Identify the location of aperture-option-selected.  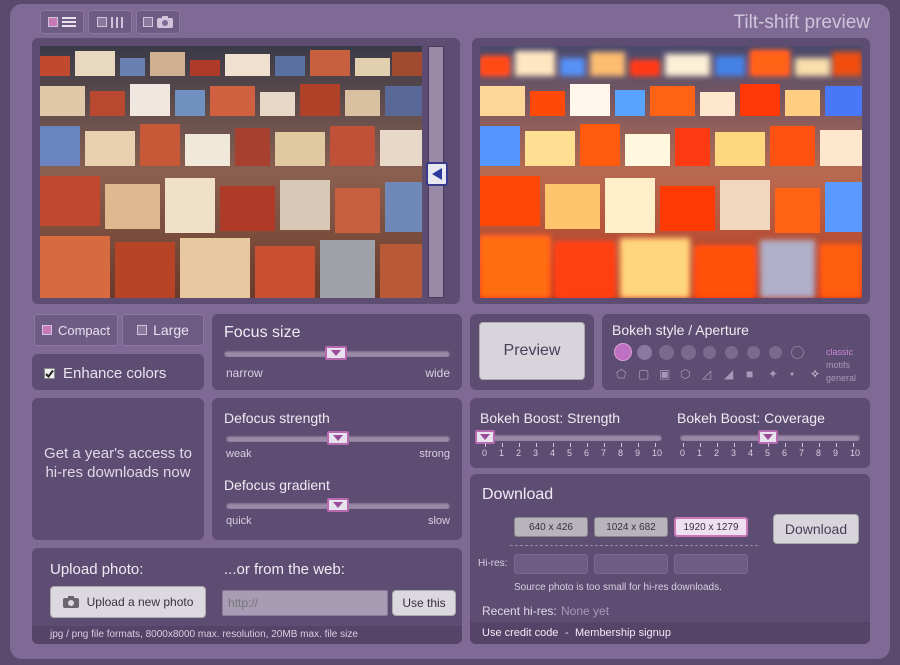
(623, 352).